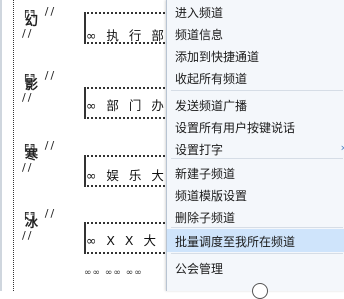 This screenshot has width=344, height=299. I want to click on menu-item-label: 删除子频道, so click(205, 218).